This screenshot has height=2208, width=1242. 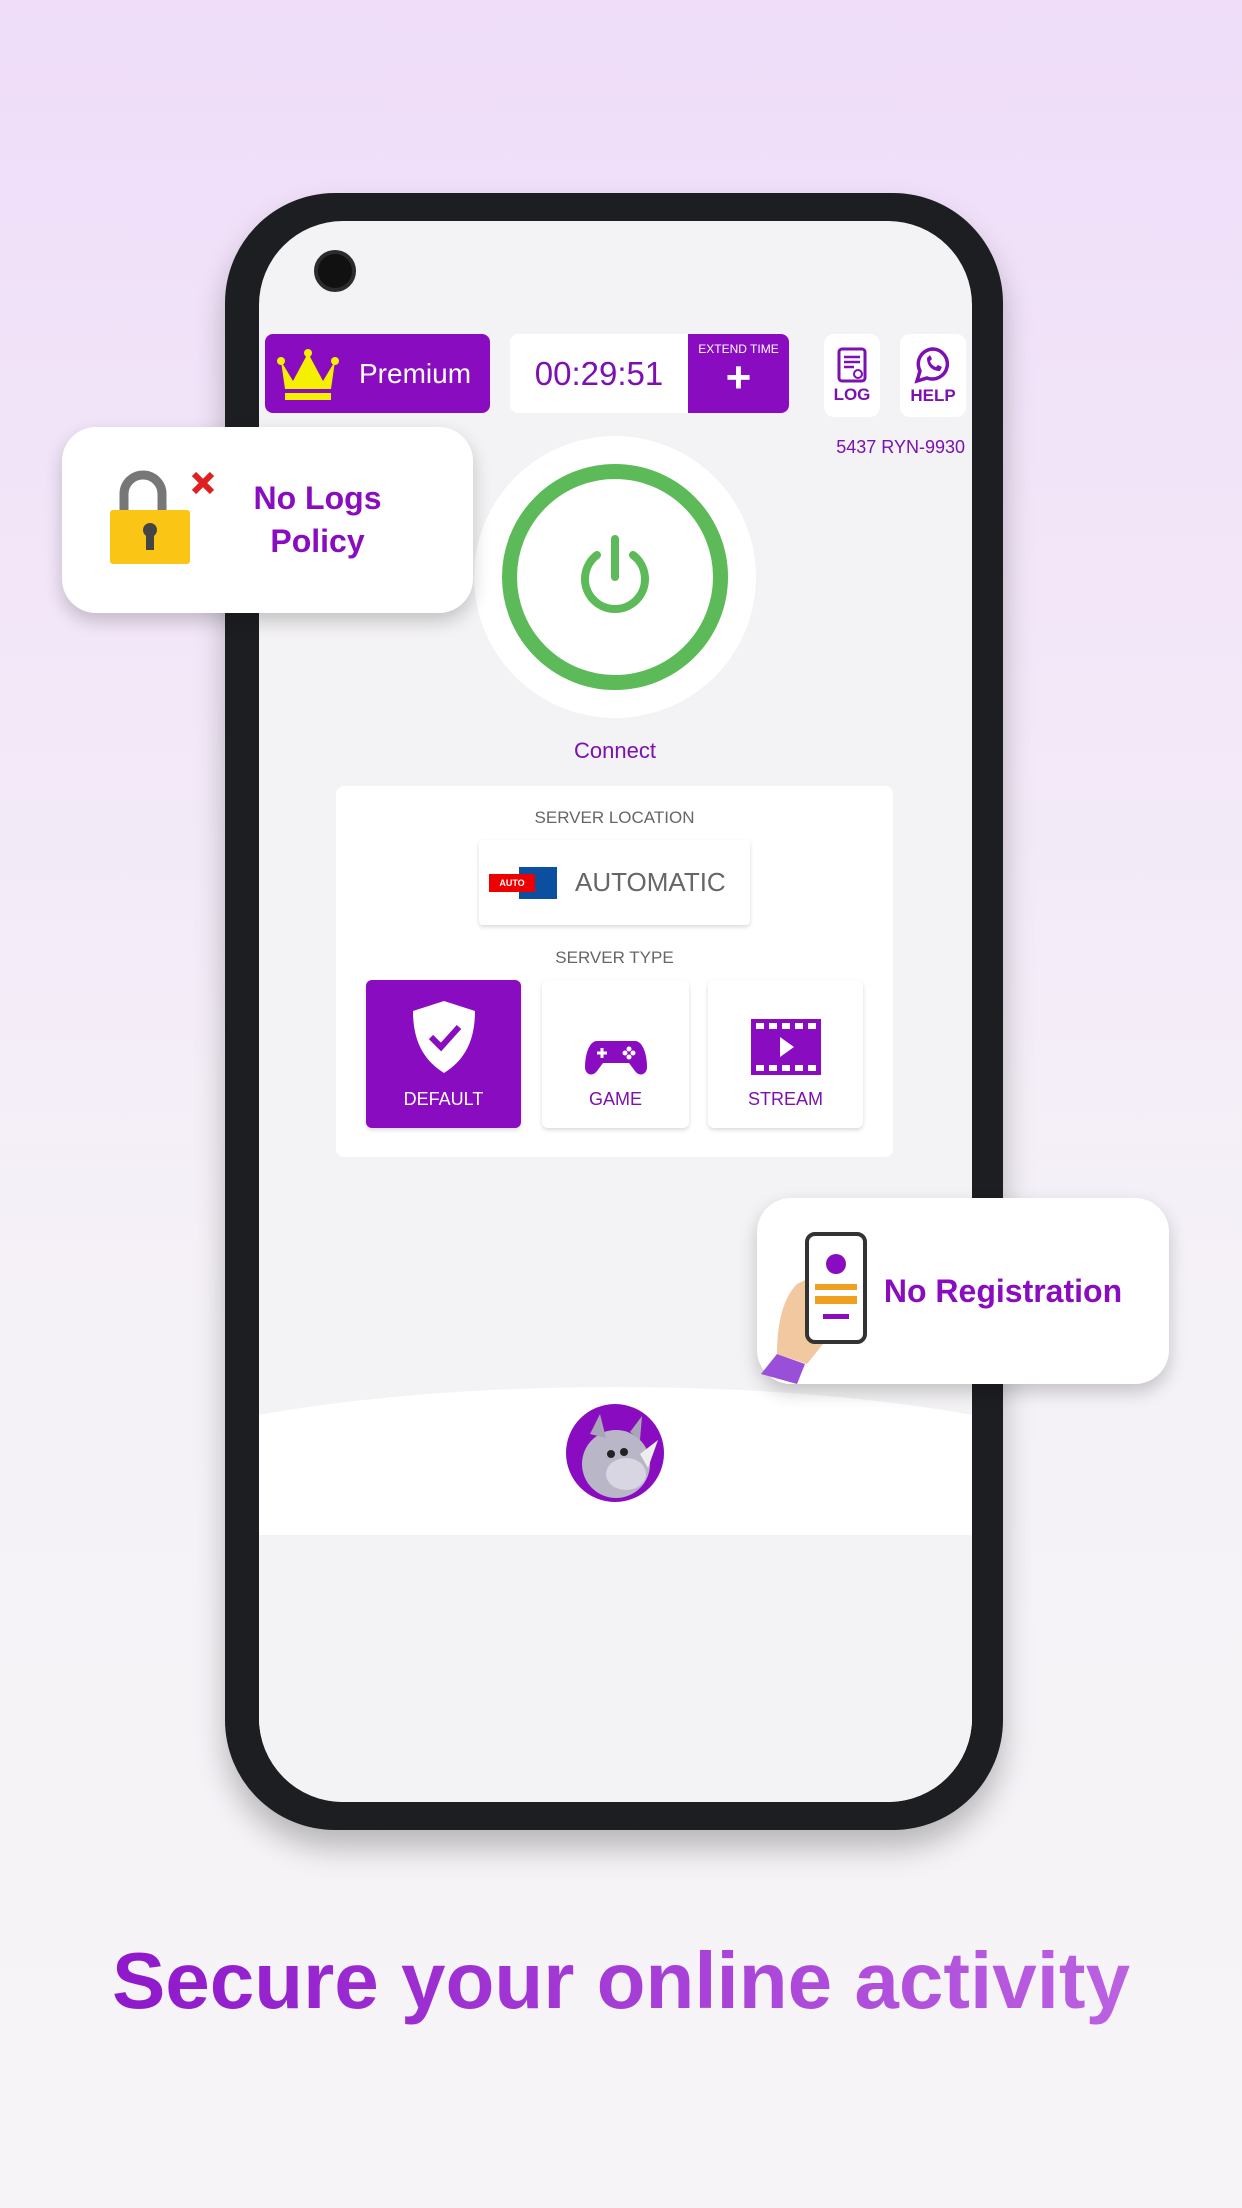 I want to click on power-icon, so click(x=615, y=574).